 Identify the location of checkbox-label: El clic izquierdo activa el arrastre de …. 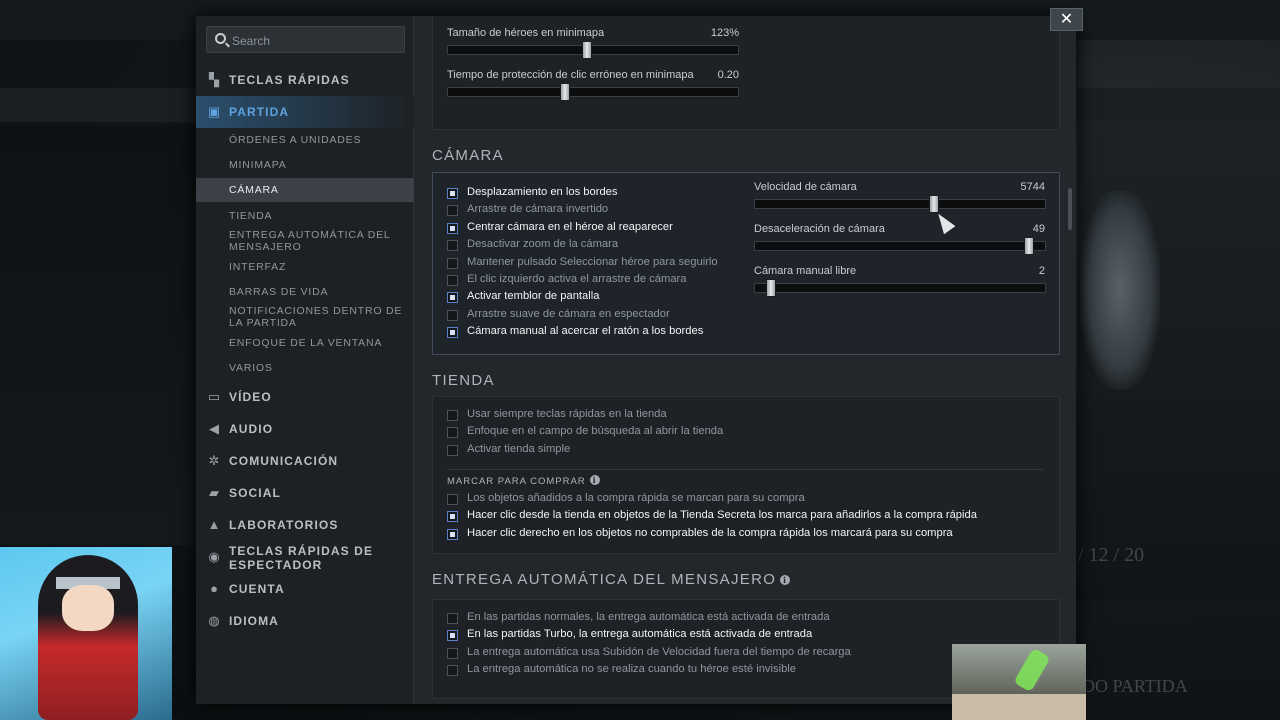
(577, 279).